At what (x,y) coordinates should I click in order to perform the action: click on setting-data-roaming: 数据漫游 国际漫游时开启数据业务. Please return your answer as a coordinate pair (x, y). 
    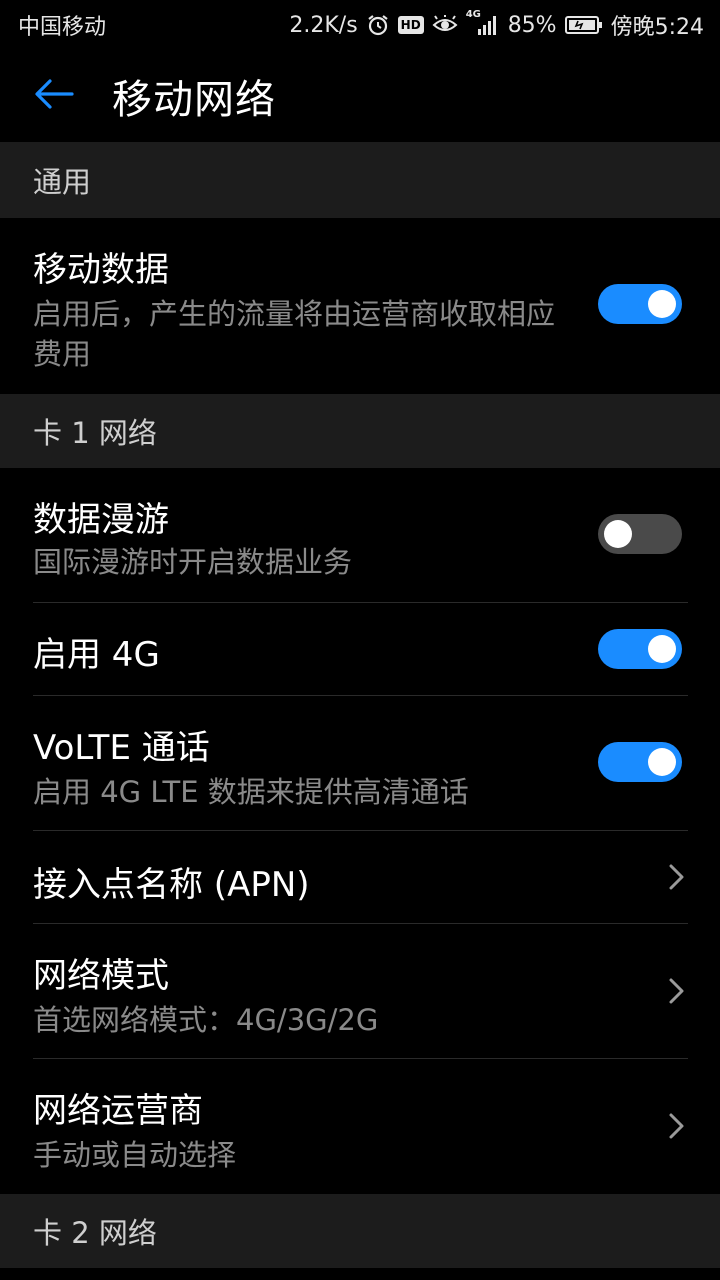
    Looking at the image, I should click on (360, 535).